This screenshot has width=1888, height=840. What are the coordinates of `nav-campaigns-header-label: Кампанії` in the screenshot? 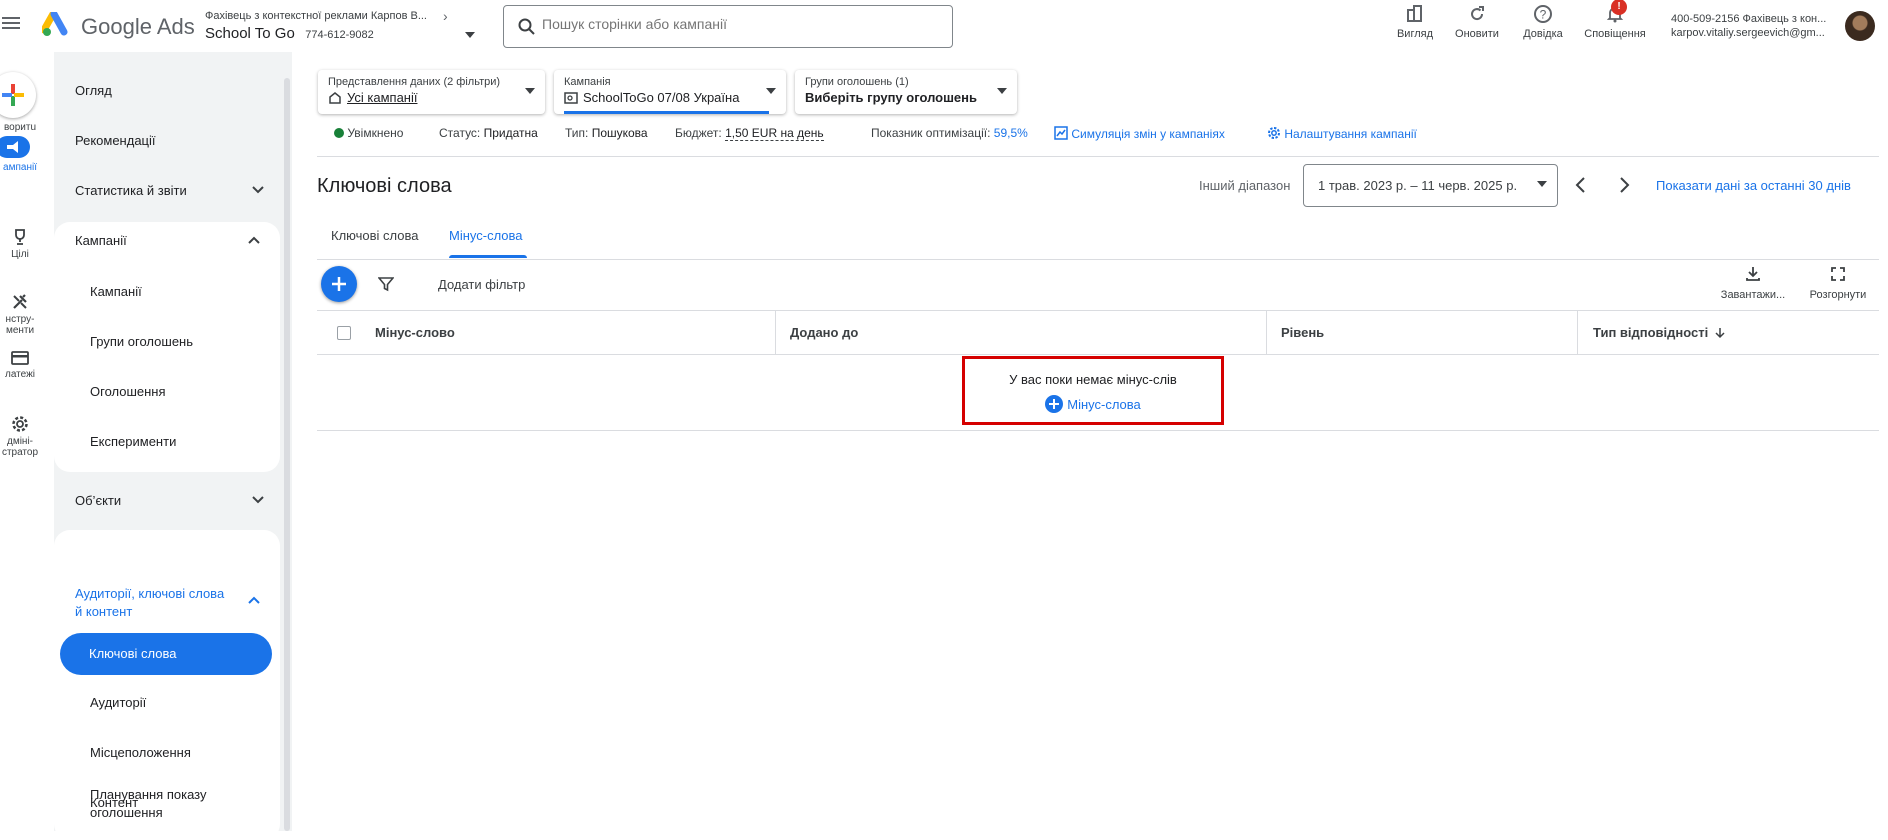 It's located at (101, 240).